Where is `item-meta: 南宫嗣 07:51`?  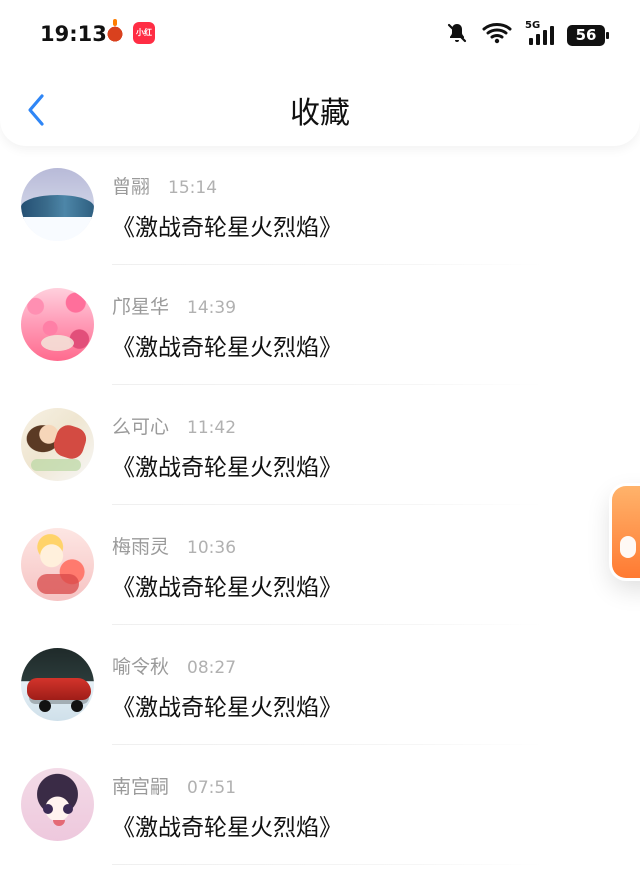
item-meta: 南宫嗣 07:51 is located at coordinates (174, 785).